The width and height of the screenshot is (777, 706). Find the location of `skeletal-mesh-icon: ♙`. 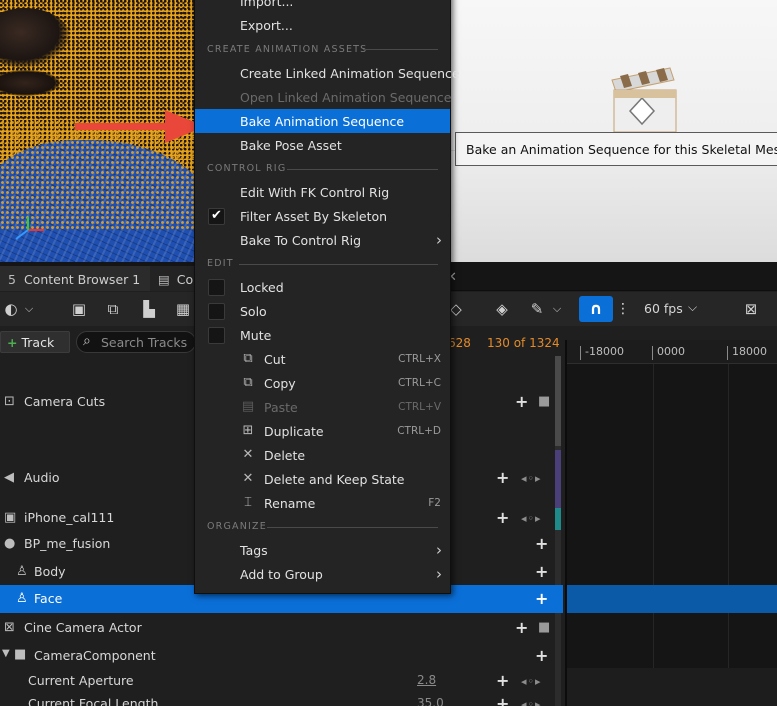

skeletal-mesh-icon: ♙ is located at coordinates (22, 571).